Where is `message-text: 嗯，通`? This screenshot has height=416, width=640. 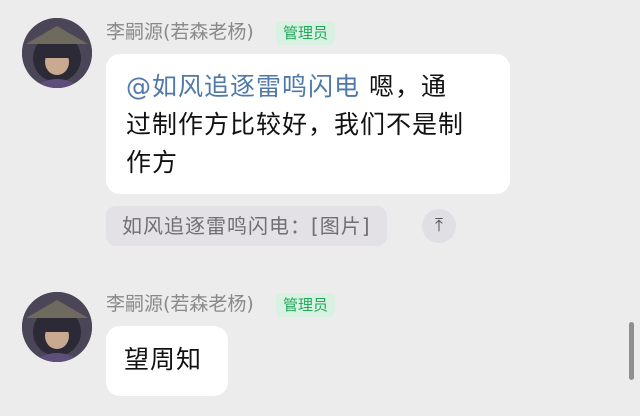
message-text: 嗯，通 is located at coordinates (407, 86).